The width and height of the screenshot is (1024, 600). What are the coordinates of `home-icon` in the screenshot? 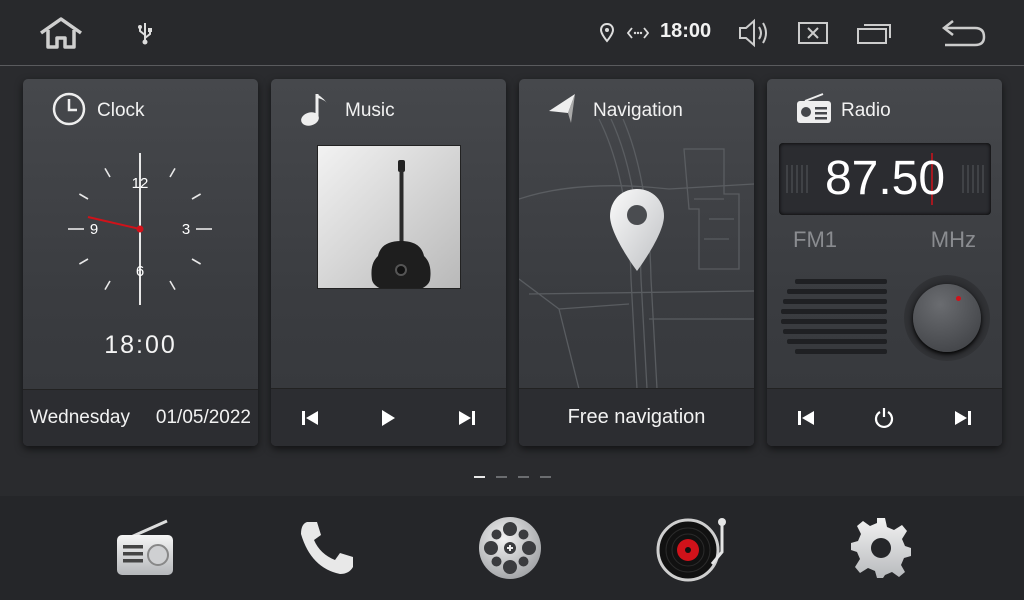 It's located at (61, 32).